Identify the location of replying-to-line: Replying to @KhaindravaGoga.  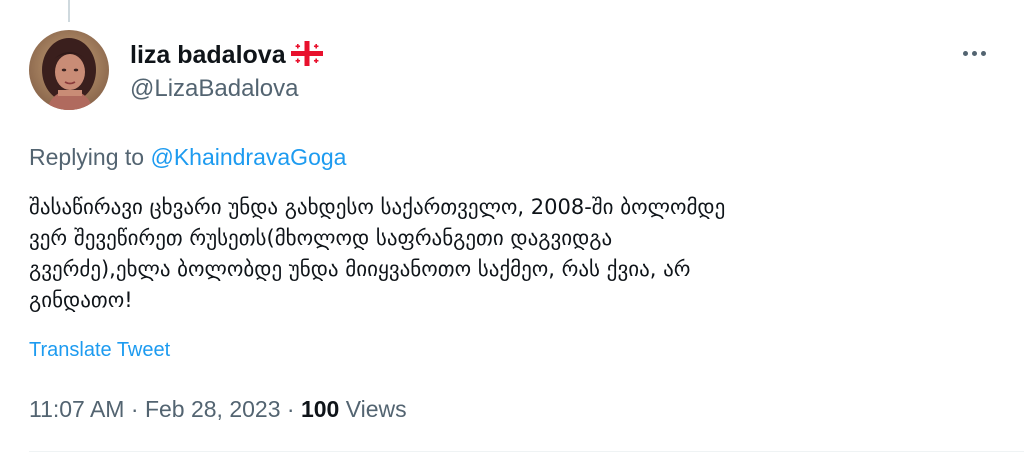
(187, 157).